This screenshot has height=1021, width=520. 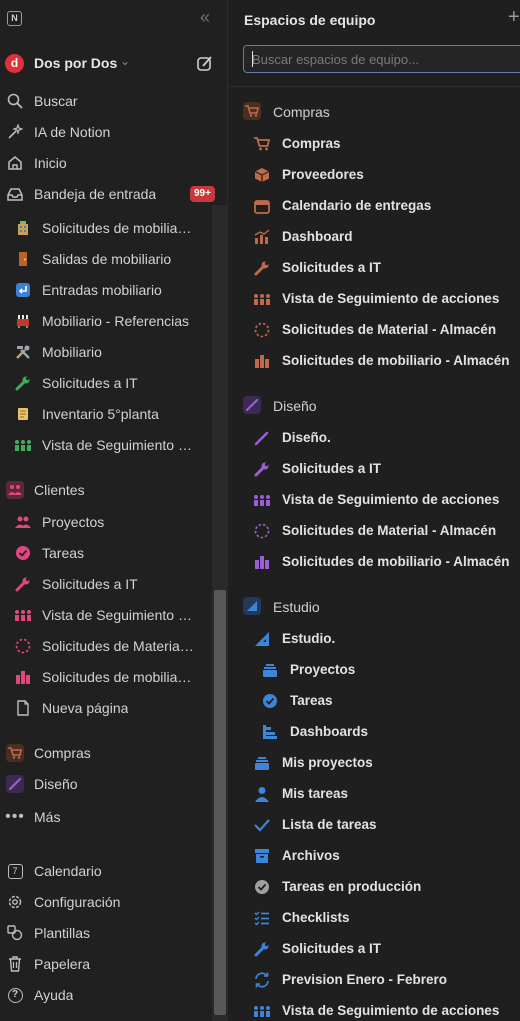 What do you see at coordinates (59, 490) in the screenshot?
I see `sidebar-space-label: Clientes` at bounding box center [59, 490].